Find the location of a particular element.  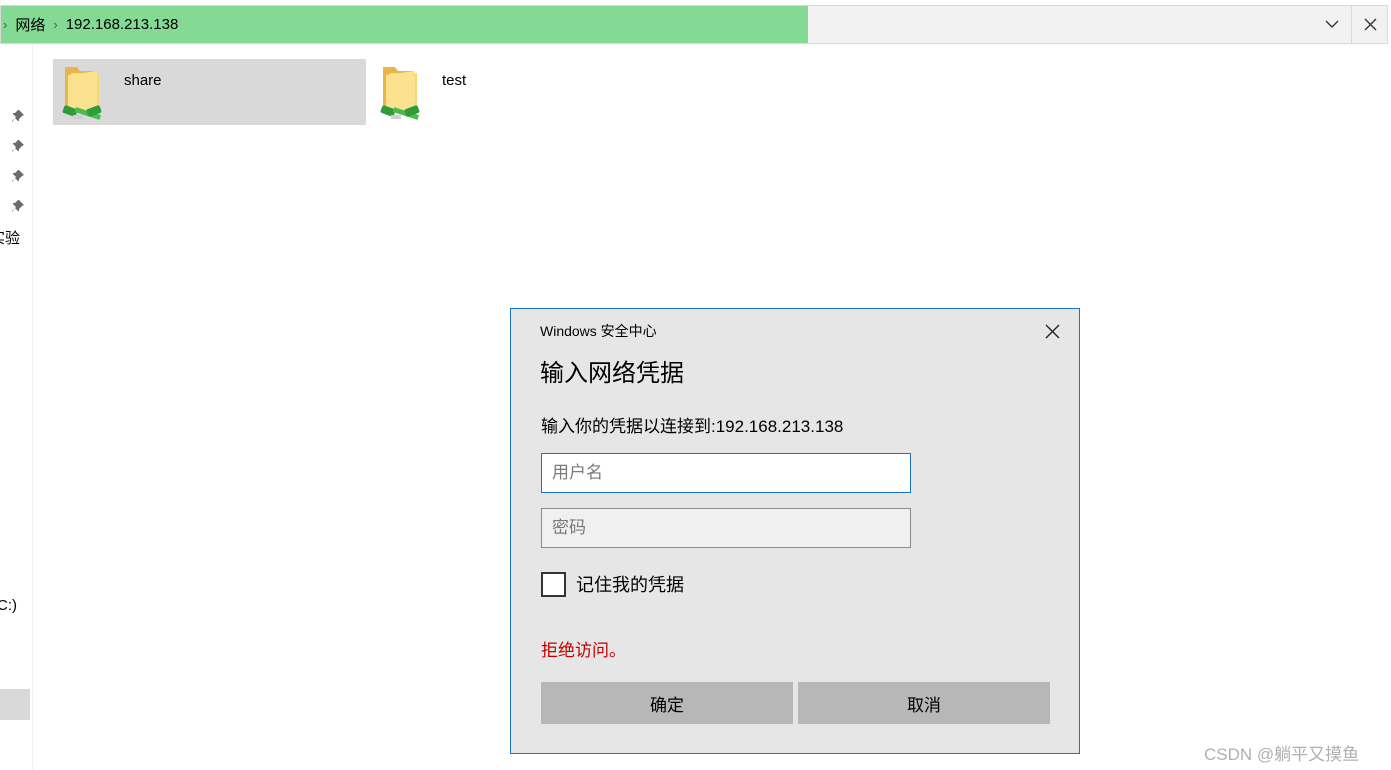

remember-credentials-checkbox is located at coordinates (553, 584).